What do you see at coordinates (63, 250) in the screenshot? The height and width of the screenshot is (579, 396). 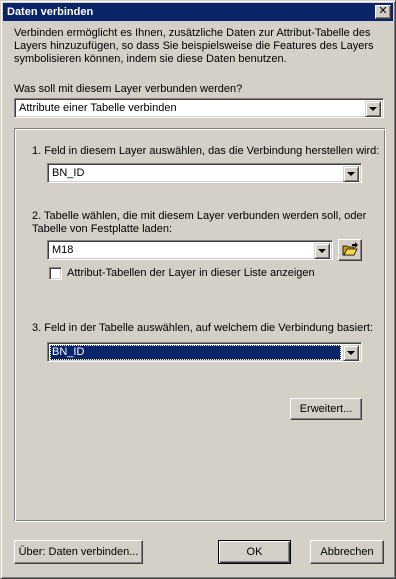 I see `join-table-value: M18` at bounding box center [63, 250].